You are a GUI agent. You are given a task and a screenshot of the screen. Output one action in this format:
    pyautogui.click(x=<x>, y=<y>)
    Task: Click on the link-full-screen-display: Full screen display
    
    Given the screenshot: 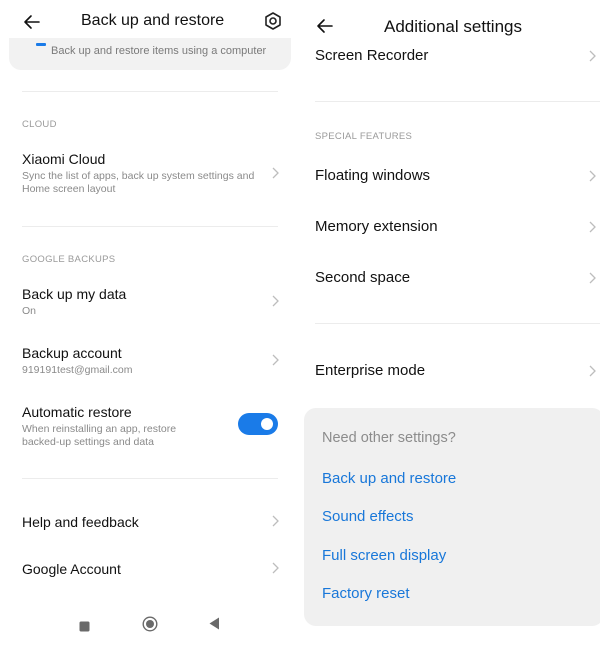 What is the action you would take?
    pyautogui.click(x=384, y=555)
    